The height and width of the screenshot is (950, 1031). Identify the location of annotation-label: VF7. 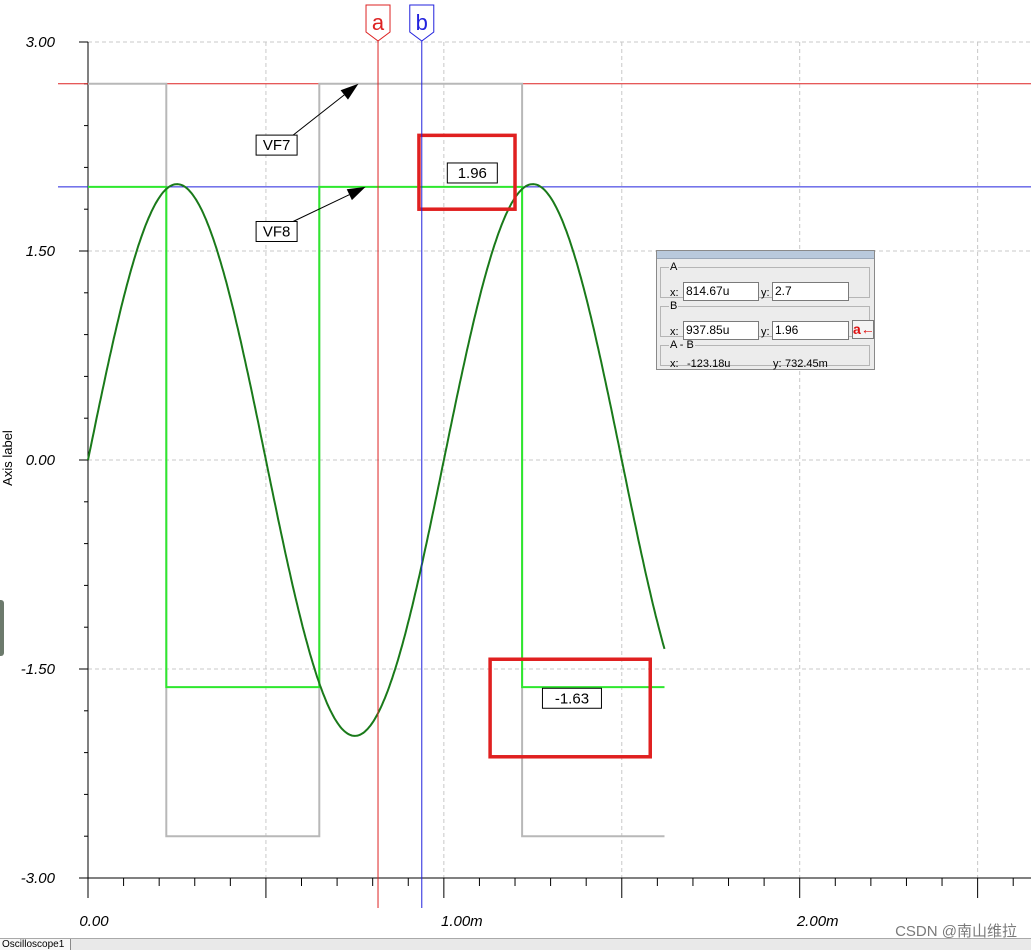
(277, 145).